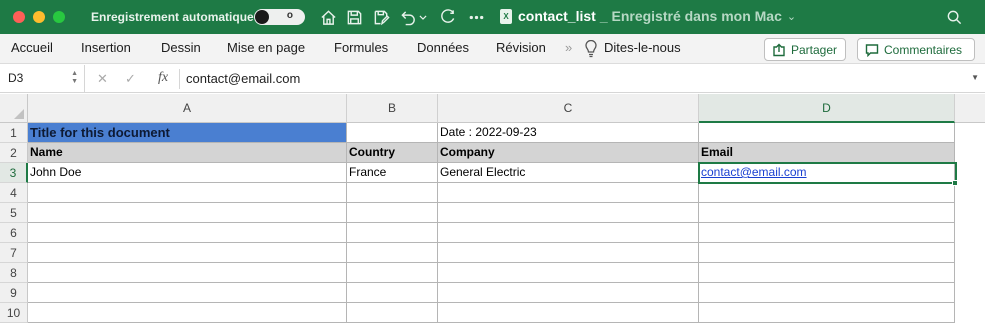 This screenshot has width=985, height=325. I want to click on formula-input: contact@email.com, so click(243, 78).